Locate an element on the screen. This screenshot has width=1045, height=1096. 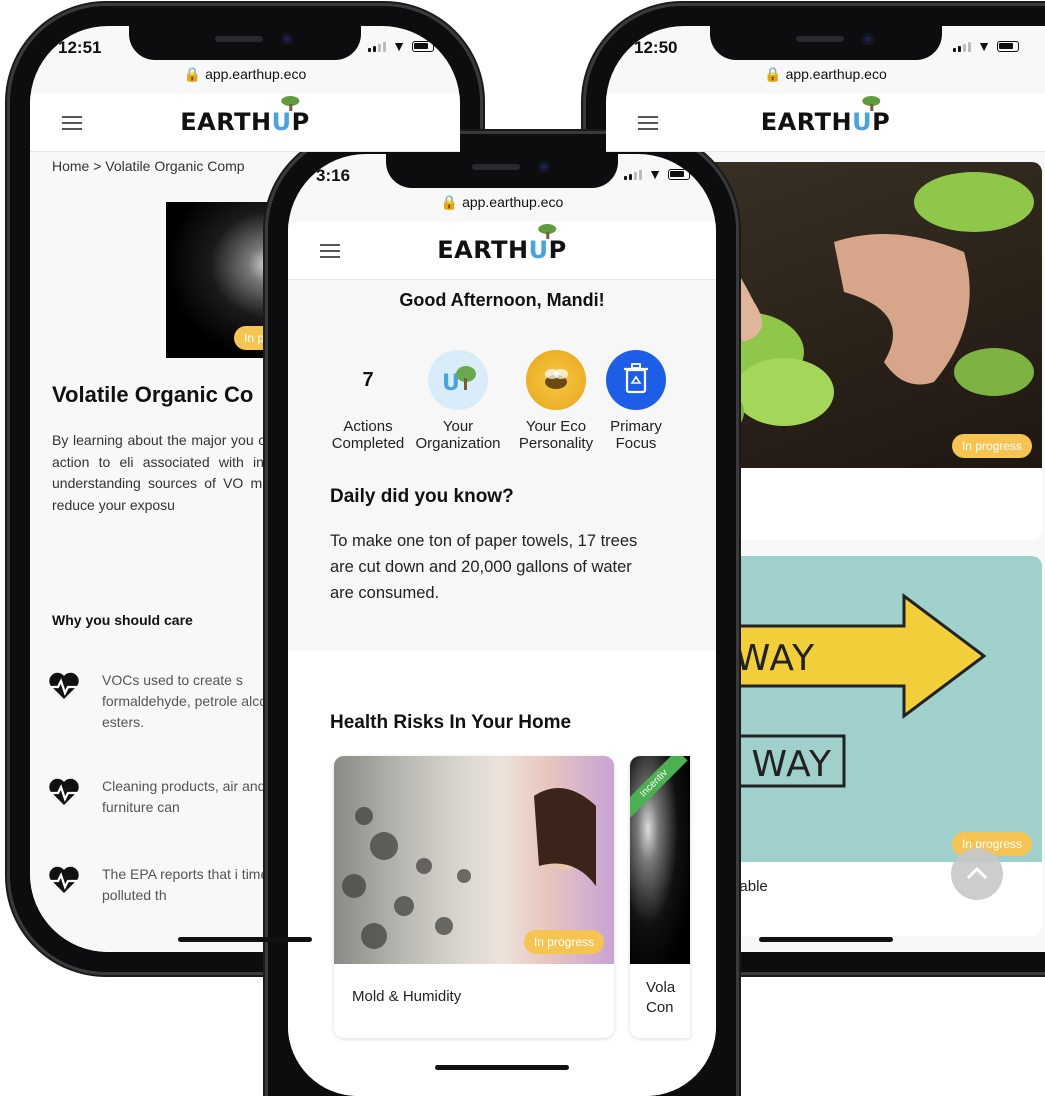
health-risk-card-mold: In progress Mold & Humidity is located at coordinates (474, 897).